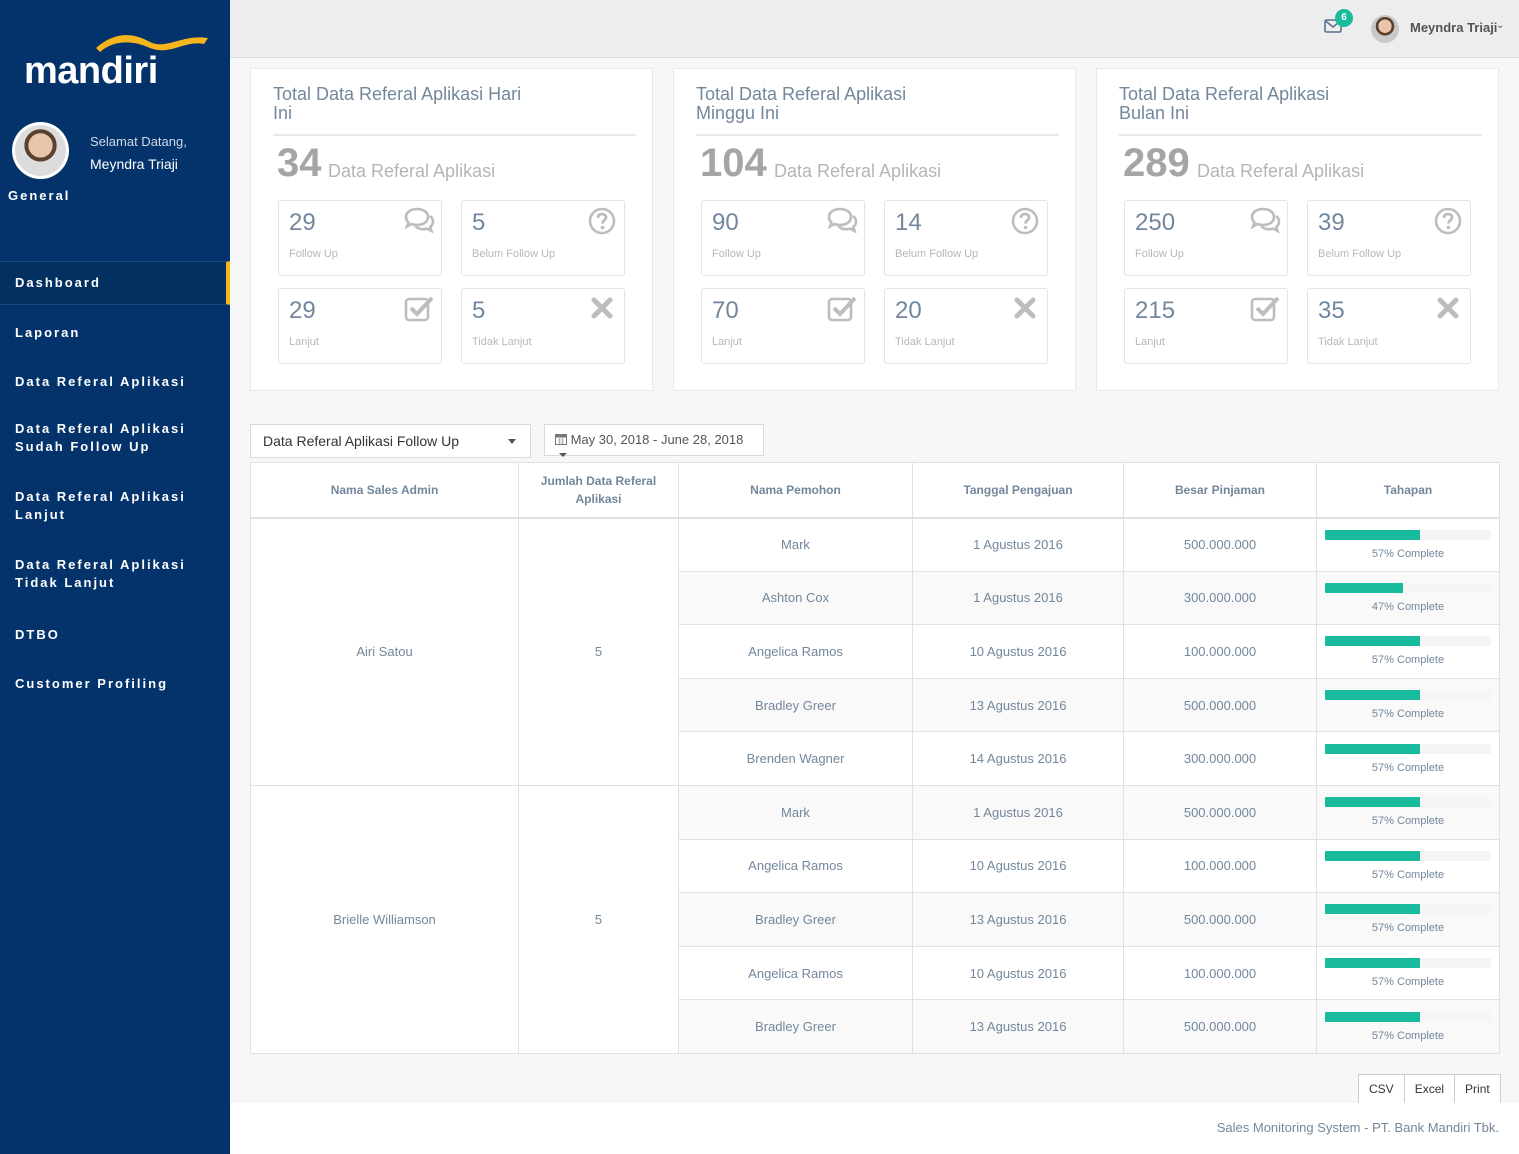 This screenshot has width=1519, height=1154. I want to click on progress-label: 47% Complete, so click(1408, 606).